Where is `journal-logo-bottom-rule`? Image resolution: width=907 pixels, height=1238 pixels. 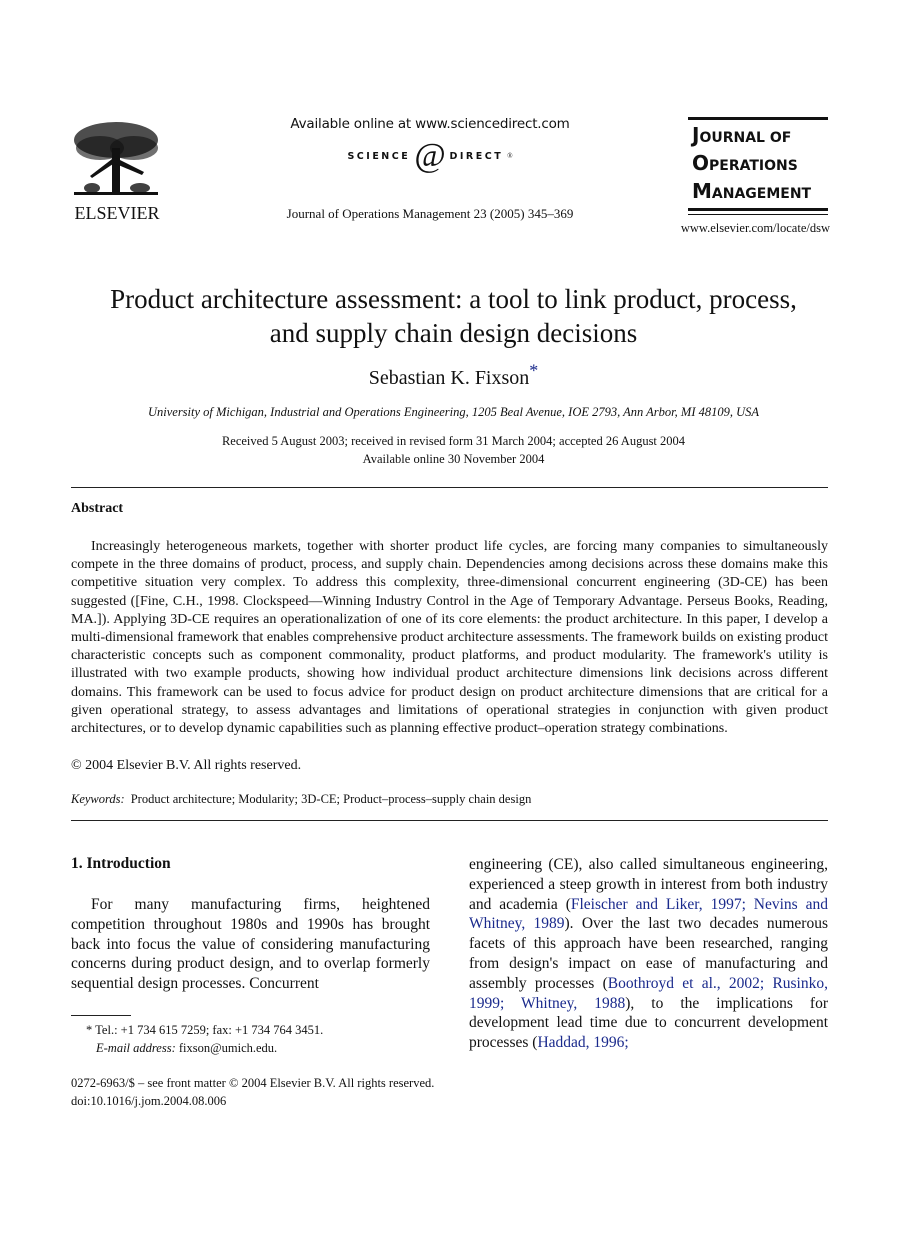
journal-logo-bottom-rule is located at coordinates (758, 209).